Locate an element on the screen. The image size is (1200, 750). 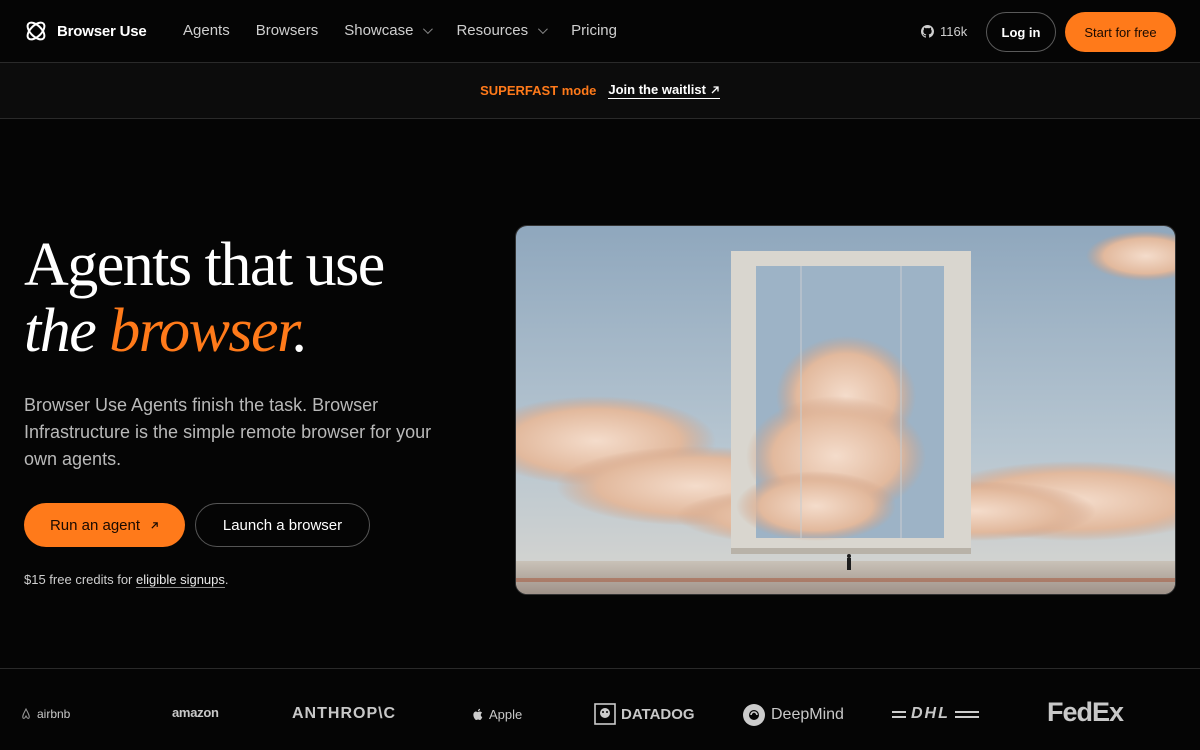
amazon-logo: amazon is located at coordinates (195, 712).